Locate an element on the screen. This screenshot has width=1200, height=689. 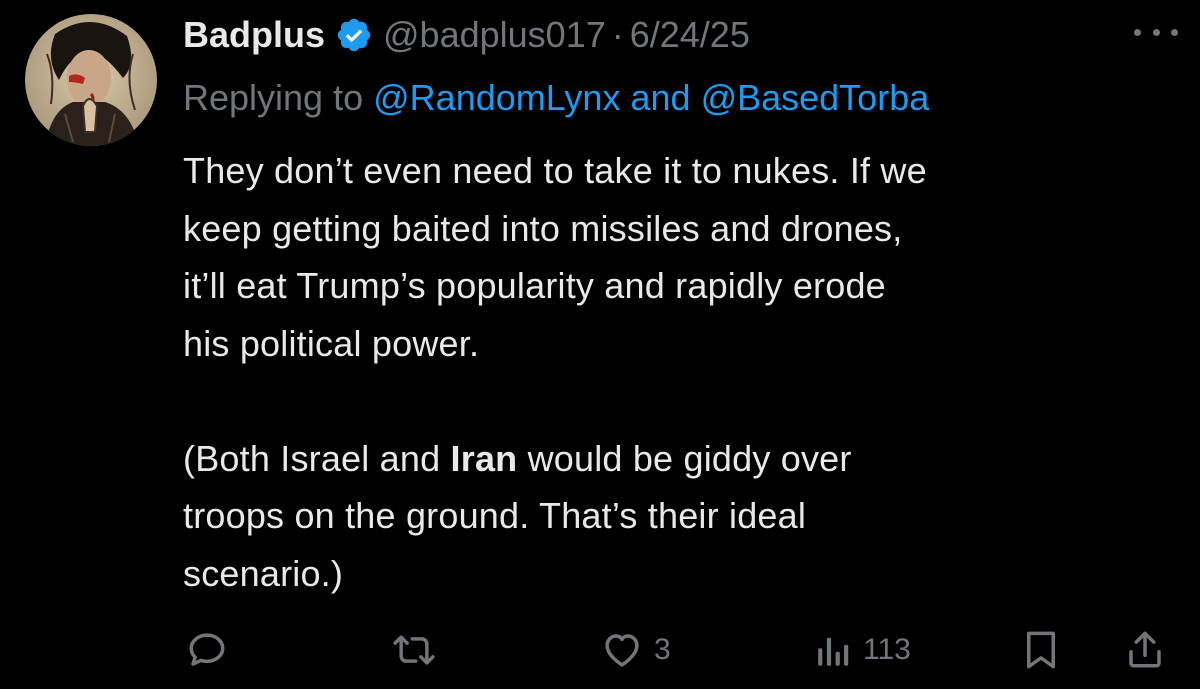
author-display-name: Badplus is located at coordinates (254, 35).